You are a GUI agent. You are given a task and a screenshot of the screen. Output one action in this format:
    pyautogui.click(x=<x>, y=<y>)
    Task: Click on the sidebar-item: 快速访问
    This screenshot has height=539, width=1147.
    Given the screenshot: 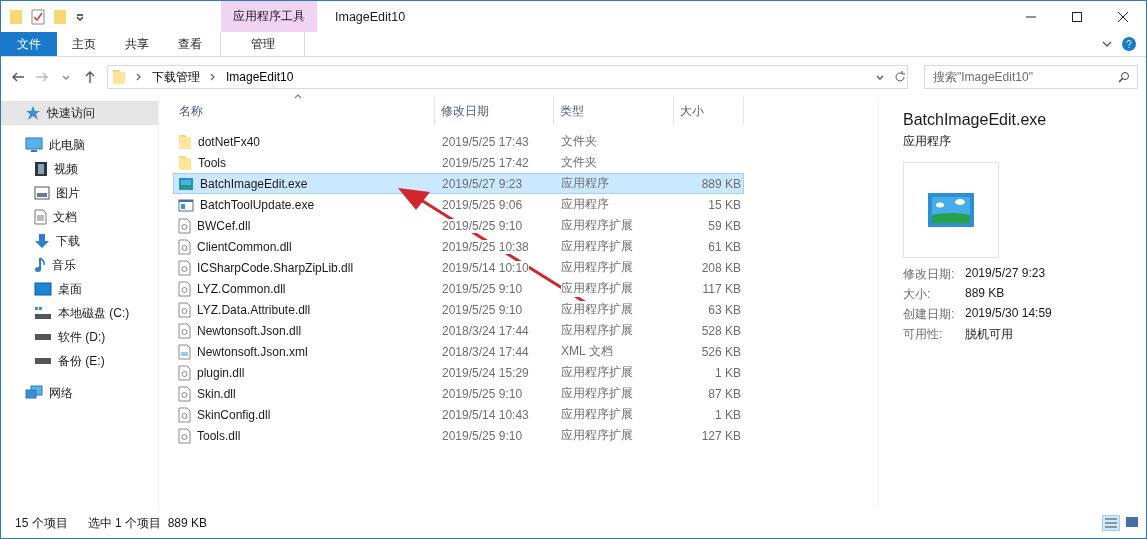 What is the action you would take?
    pyautogui.click(x=79, y=113)
    